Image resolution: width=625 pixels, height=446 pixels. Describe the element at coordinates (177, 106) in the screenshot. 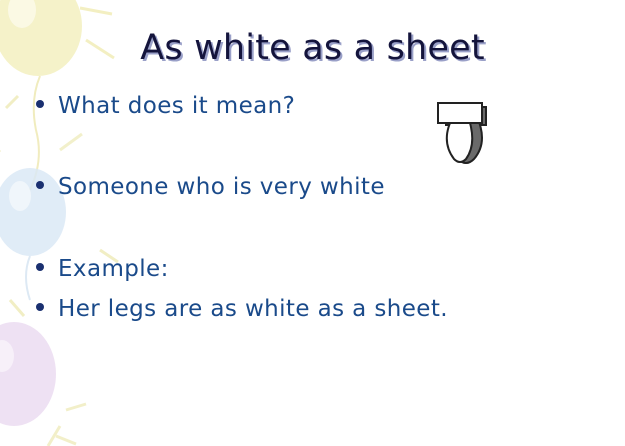

I see `bullet-text: What does it mean?` at that location.